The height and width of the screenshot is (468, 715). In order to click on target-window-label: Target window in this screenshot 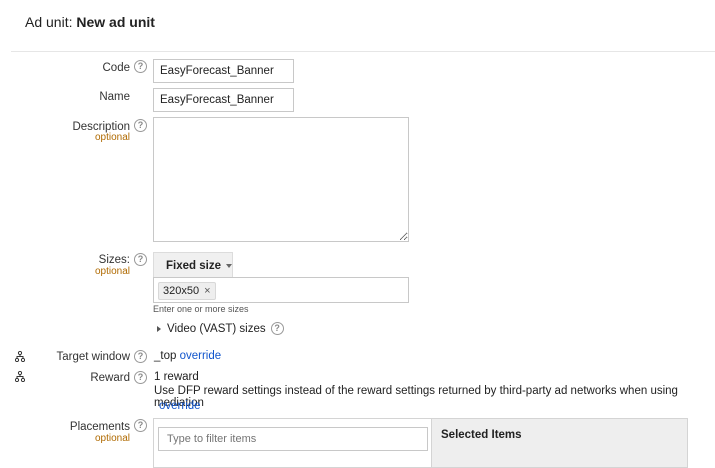, I will do `click(93, 357)`.